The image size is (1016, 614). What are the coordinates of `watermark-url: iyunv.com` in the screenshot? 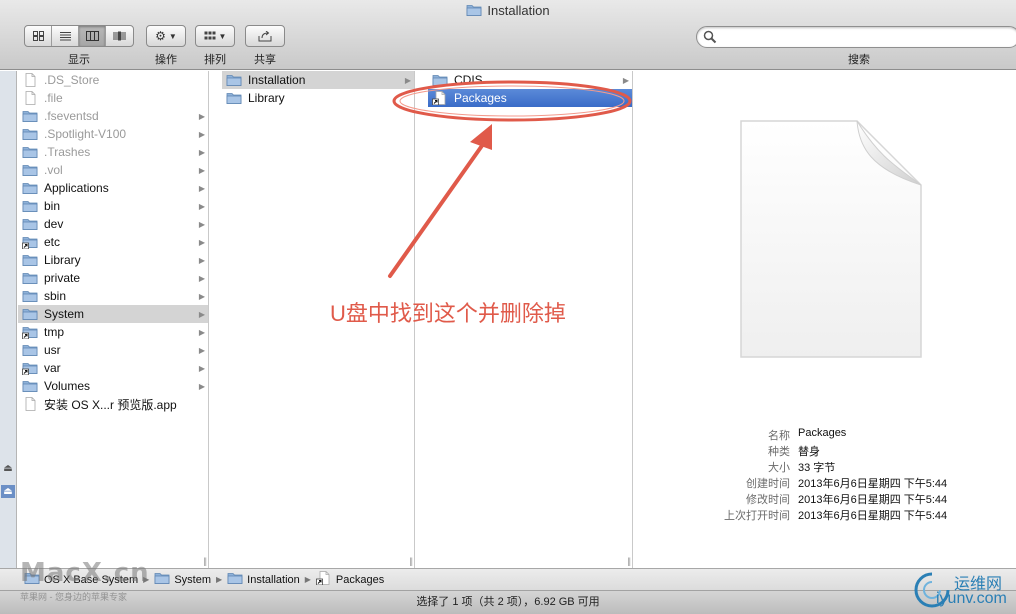 It's located at (971, 598).